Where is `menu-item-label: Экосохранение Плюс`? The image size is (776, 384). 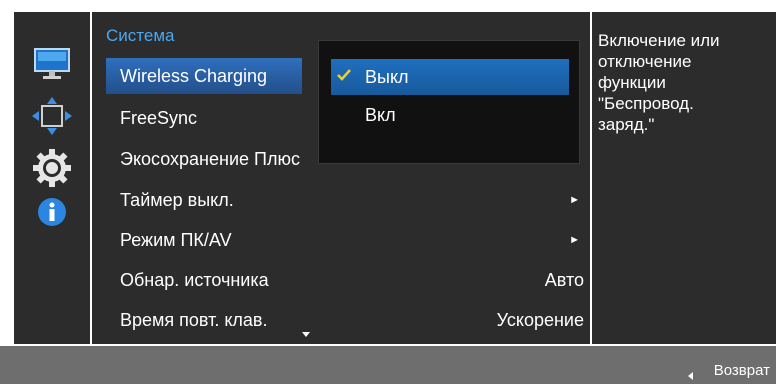 menu-item-label: Экосохранение Плюс is located at coordinates (210, 159).